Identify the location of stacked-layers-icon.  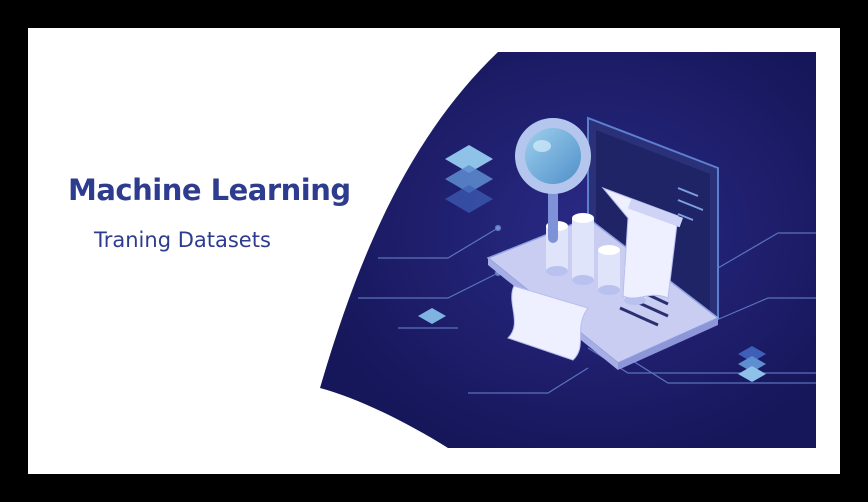
(469, 179).